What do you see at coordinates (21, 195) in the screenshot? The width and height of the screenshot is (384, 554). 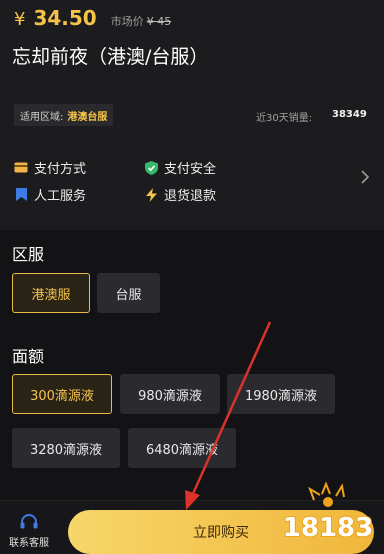 I see `bookmark-icon` at bounding box center [21, 195].